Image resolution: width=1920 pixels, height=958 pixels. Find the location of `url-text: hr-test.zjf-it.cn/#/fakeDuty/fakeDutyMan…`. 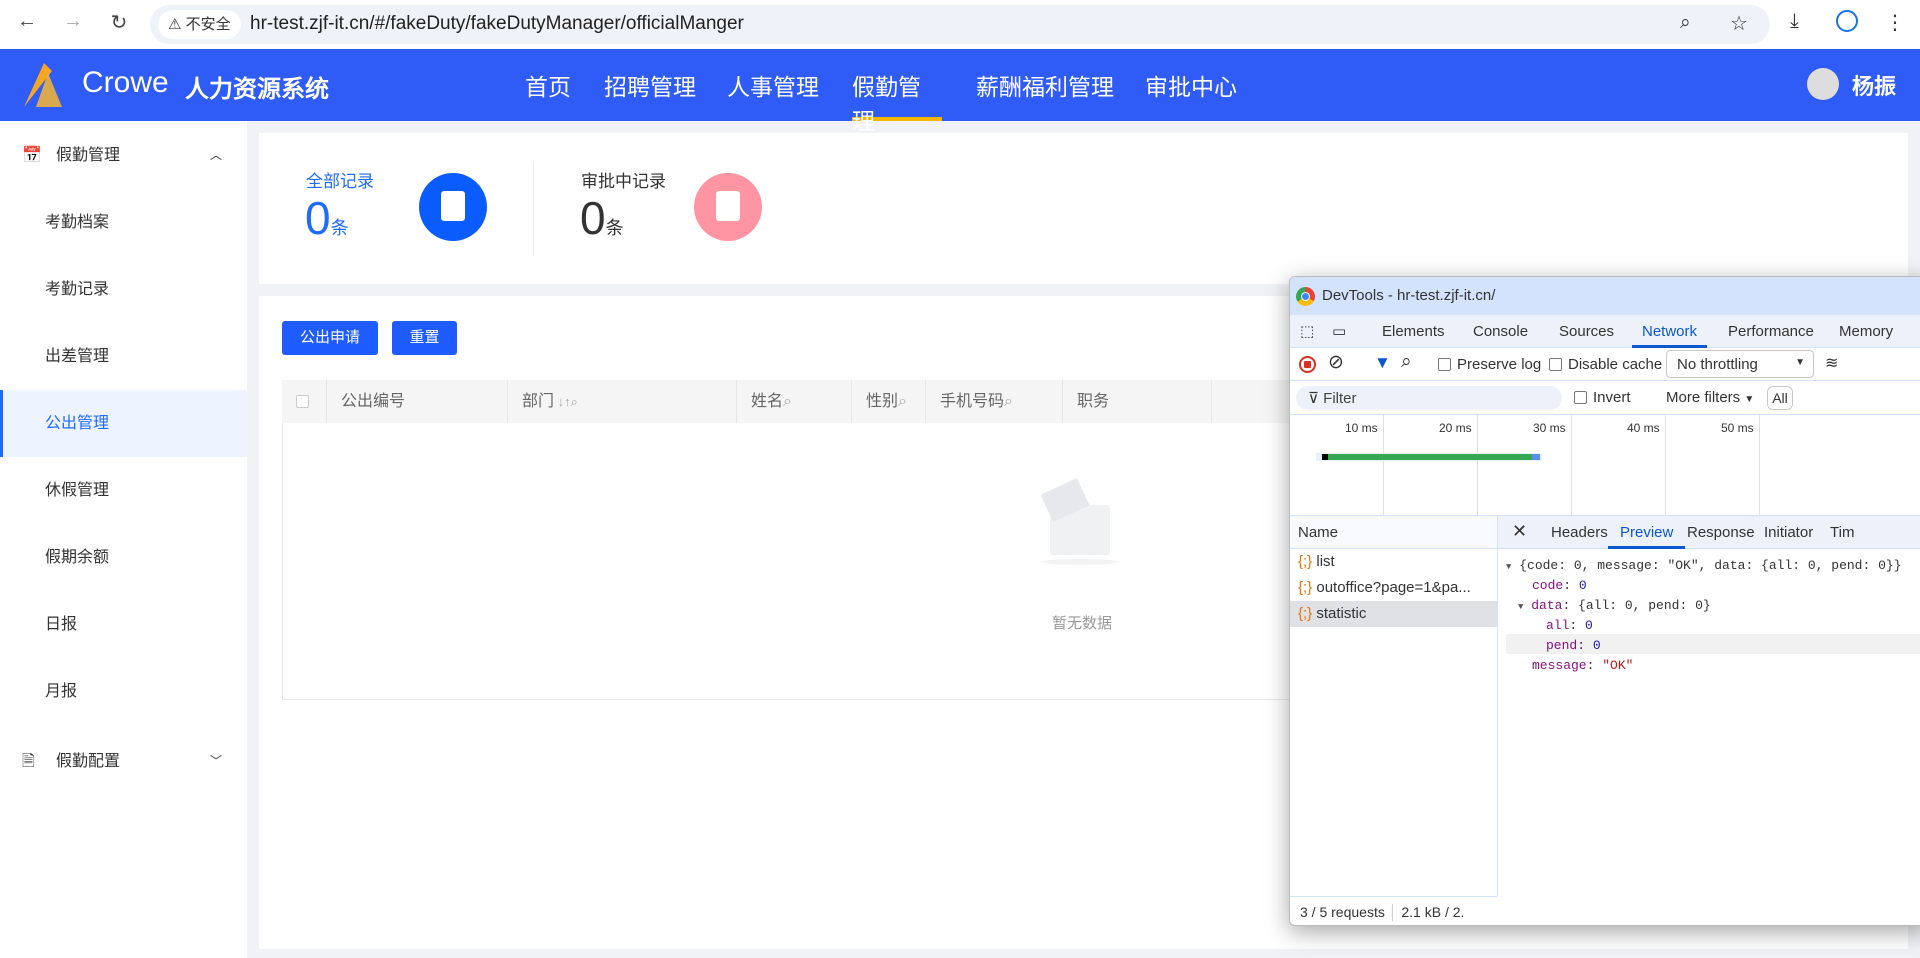

url-text: hr-test.zjf-it.cn/#/fakeDuty/fakeDutyMan… is located at coordinates (497, 24).